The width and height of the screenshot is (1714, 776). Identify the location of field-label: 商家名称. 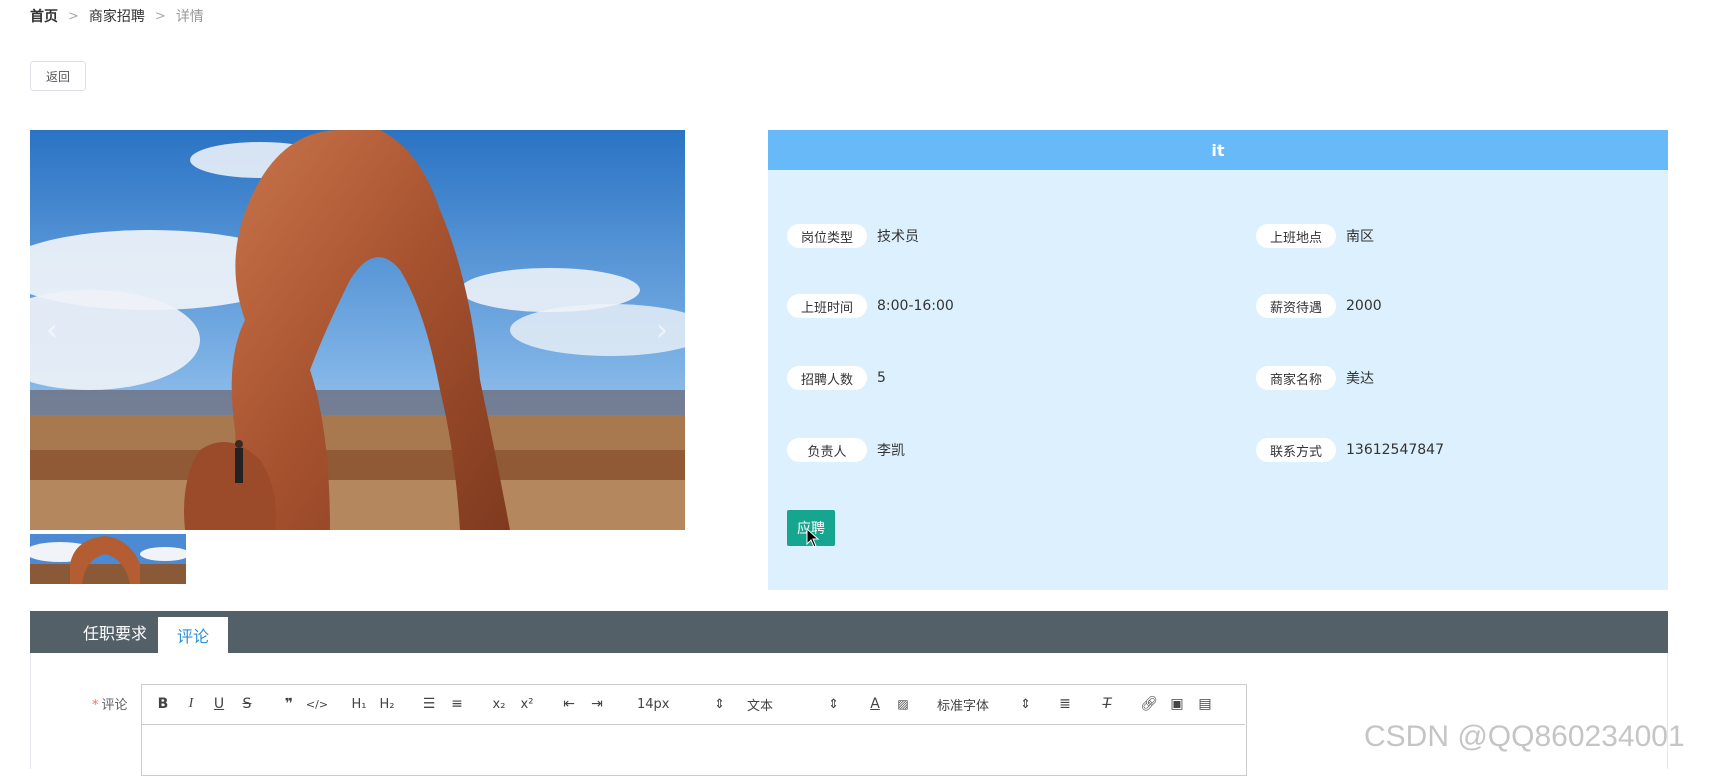
(1296, 378).